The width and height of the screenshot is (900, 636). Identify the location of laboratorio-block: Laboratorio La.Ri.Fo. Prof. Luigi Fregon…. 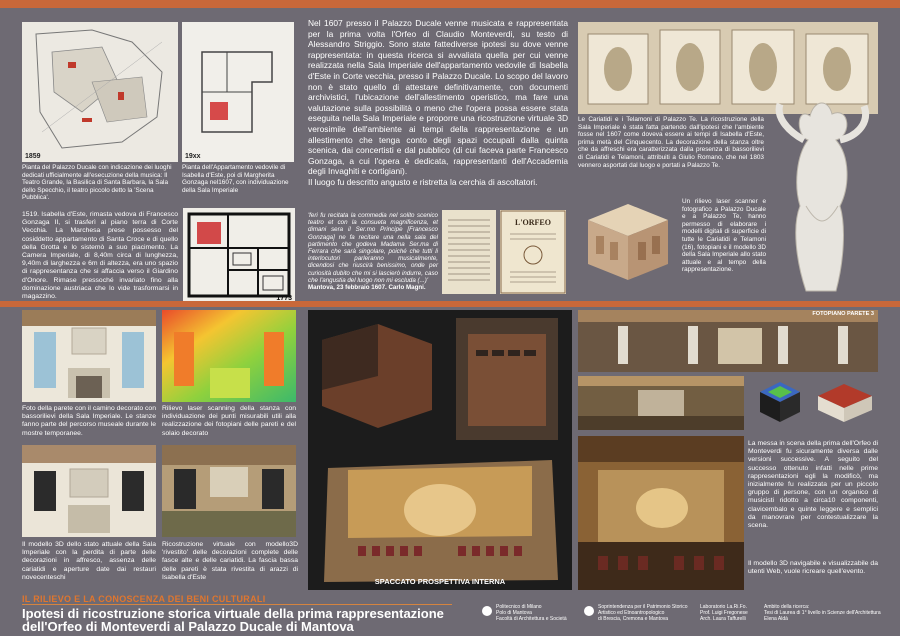
(730, 613).